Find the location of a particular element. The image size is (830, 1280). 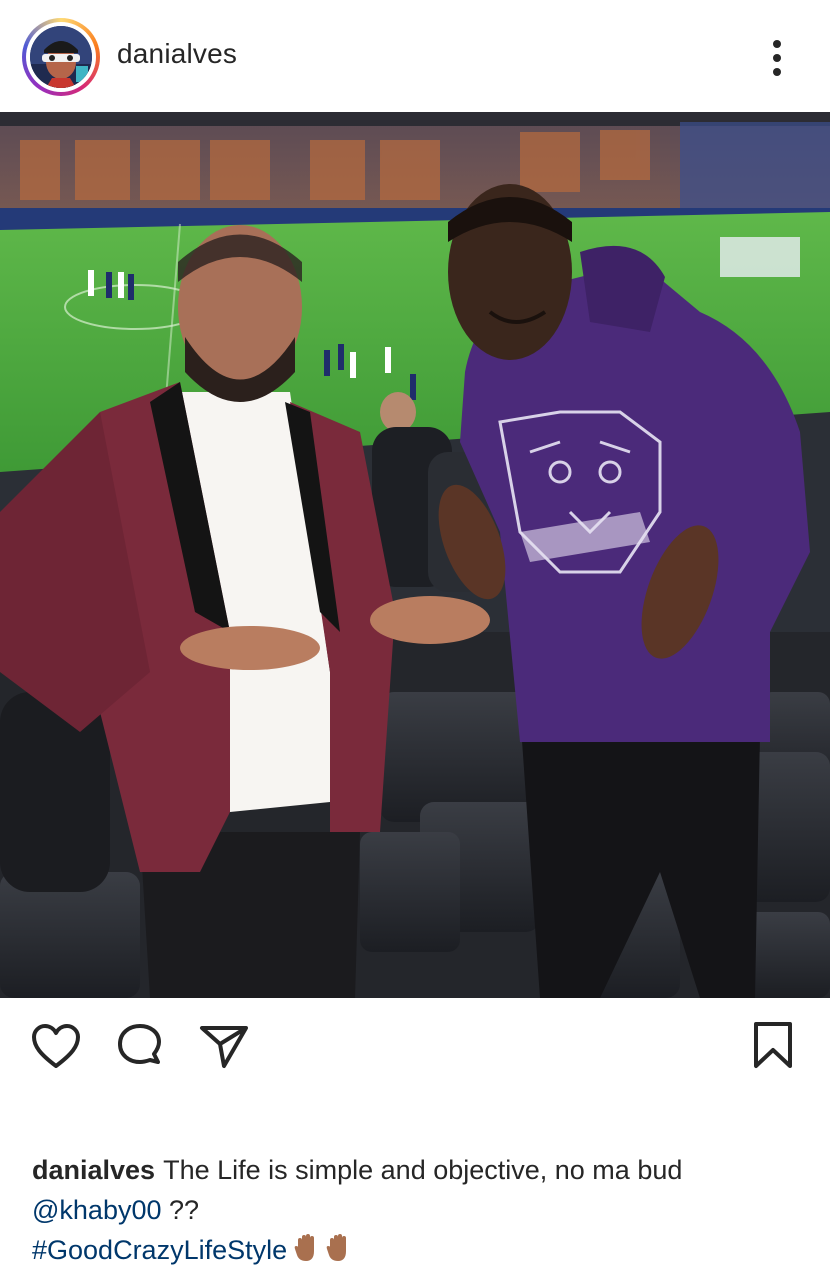

avatar-frame is located at coordinates (61, 57).